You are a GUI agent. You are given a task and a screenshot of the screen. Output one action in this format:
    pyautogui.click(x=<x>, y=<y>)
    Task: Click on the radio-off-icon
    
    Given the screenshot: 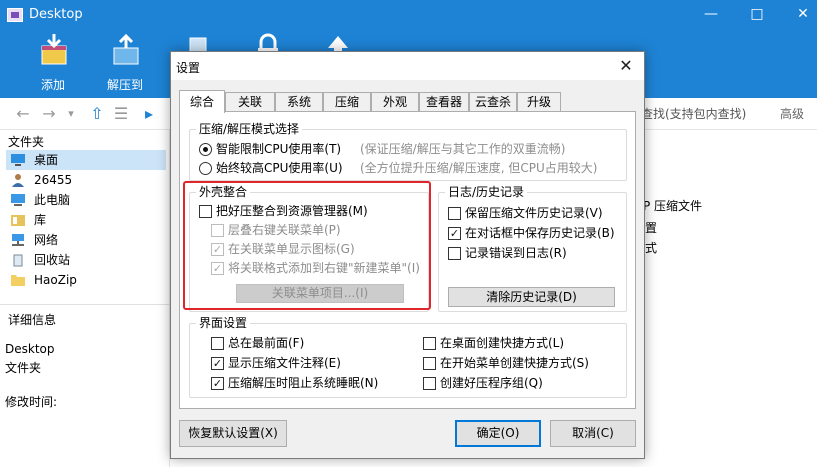 What is the action you would take?
    pyautogui.click(x=205, y=168)
    